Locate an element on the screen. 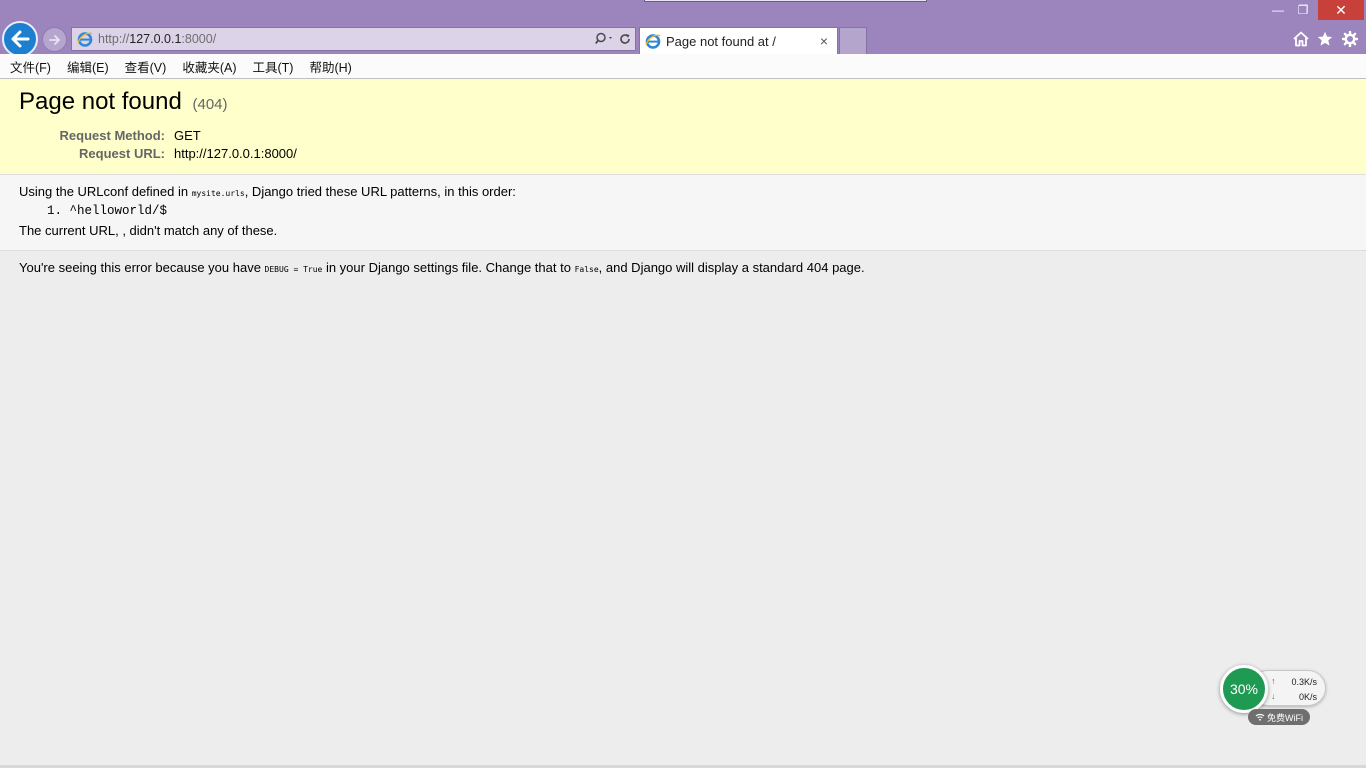 The height and width of the screenshot is (768, 1366). url-port-path: :8000/ is located at coordinates (199, 39).